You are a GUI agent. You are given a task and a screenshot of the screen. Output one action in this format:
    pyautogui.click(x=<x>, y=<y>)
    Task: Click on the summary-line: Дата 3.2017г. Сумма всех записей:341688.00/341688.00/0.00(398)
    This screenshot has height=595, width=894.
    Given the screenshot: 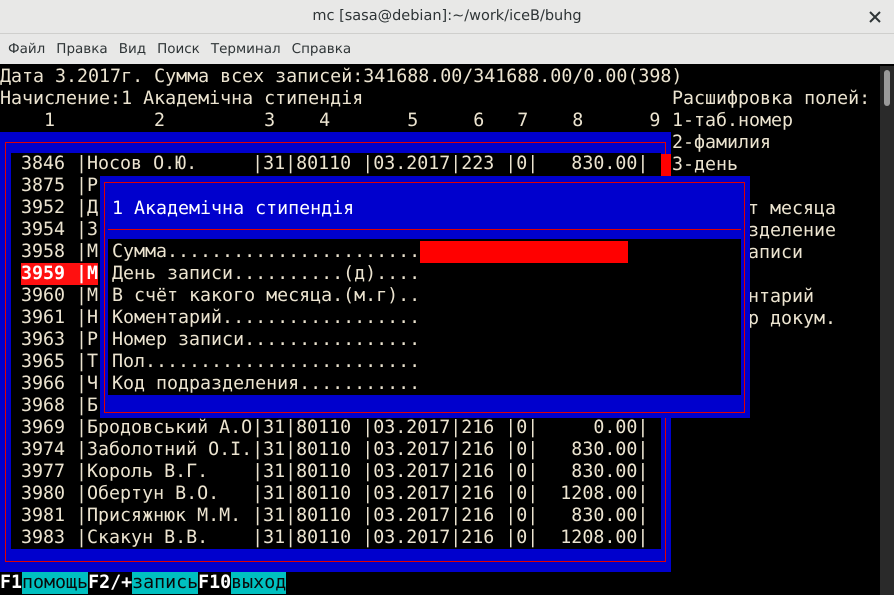 What is the action you would take?
    pyautogui.click(x=342, y=77)
    